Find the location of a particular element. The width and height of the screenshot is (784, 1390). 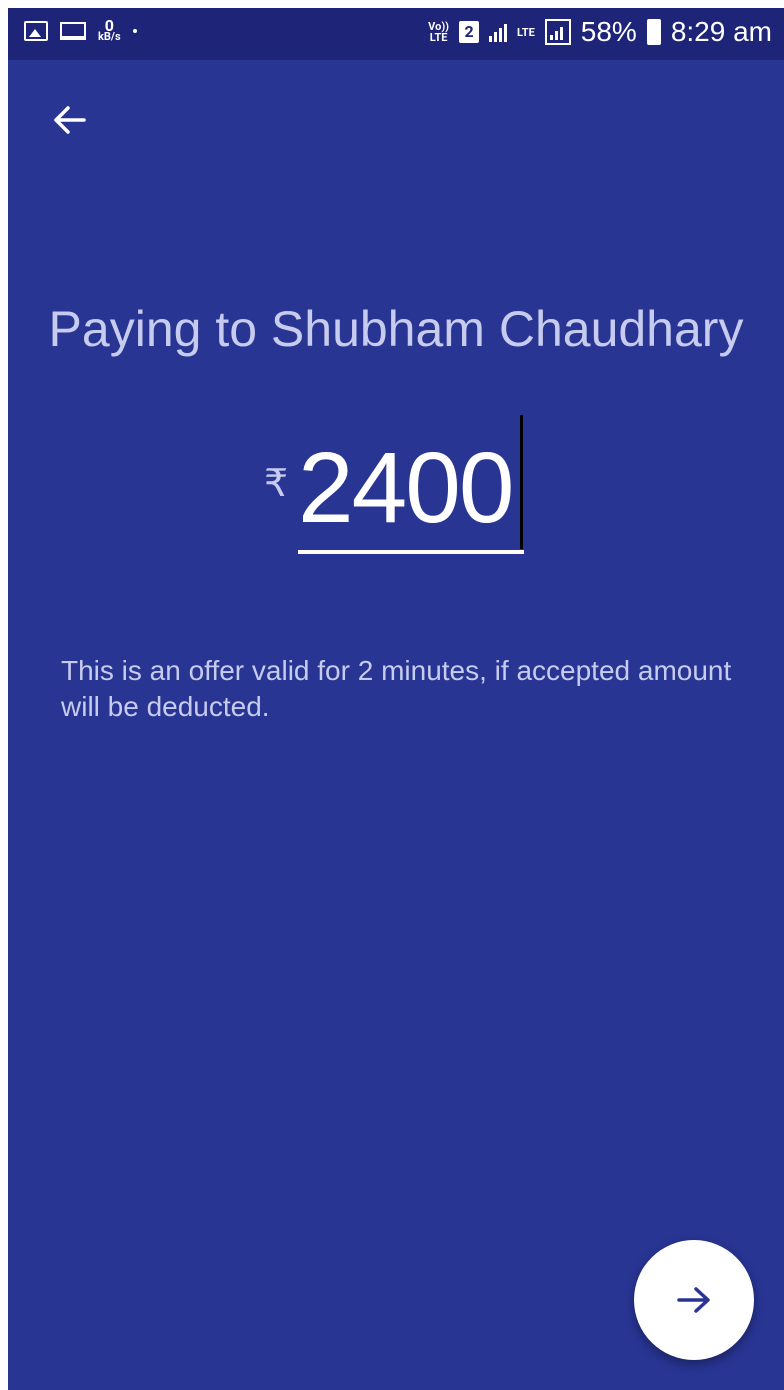

laptop-notification-icon is located at coordinates (73, 31).